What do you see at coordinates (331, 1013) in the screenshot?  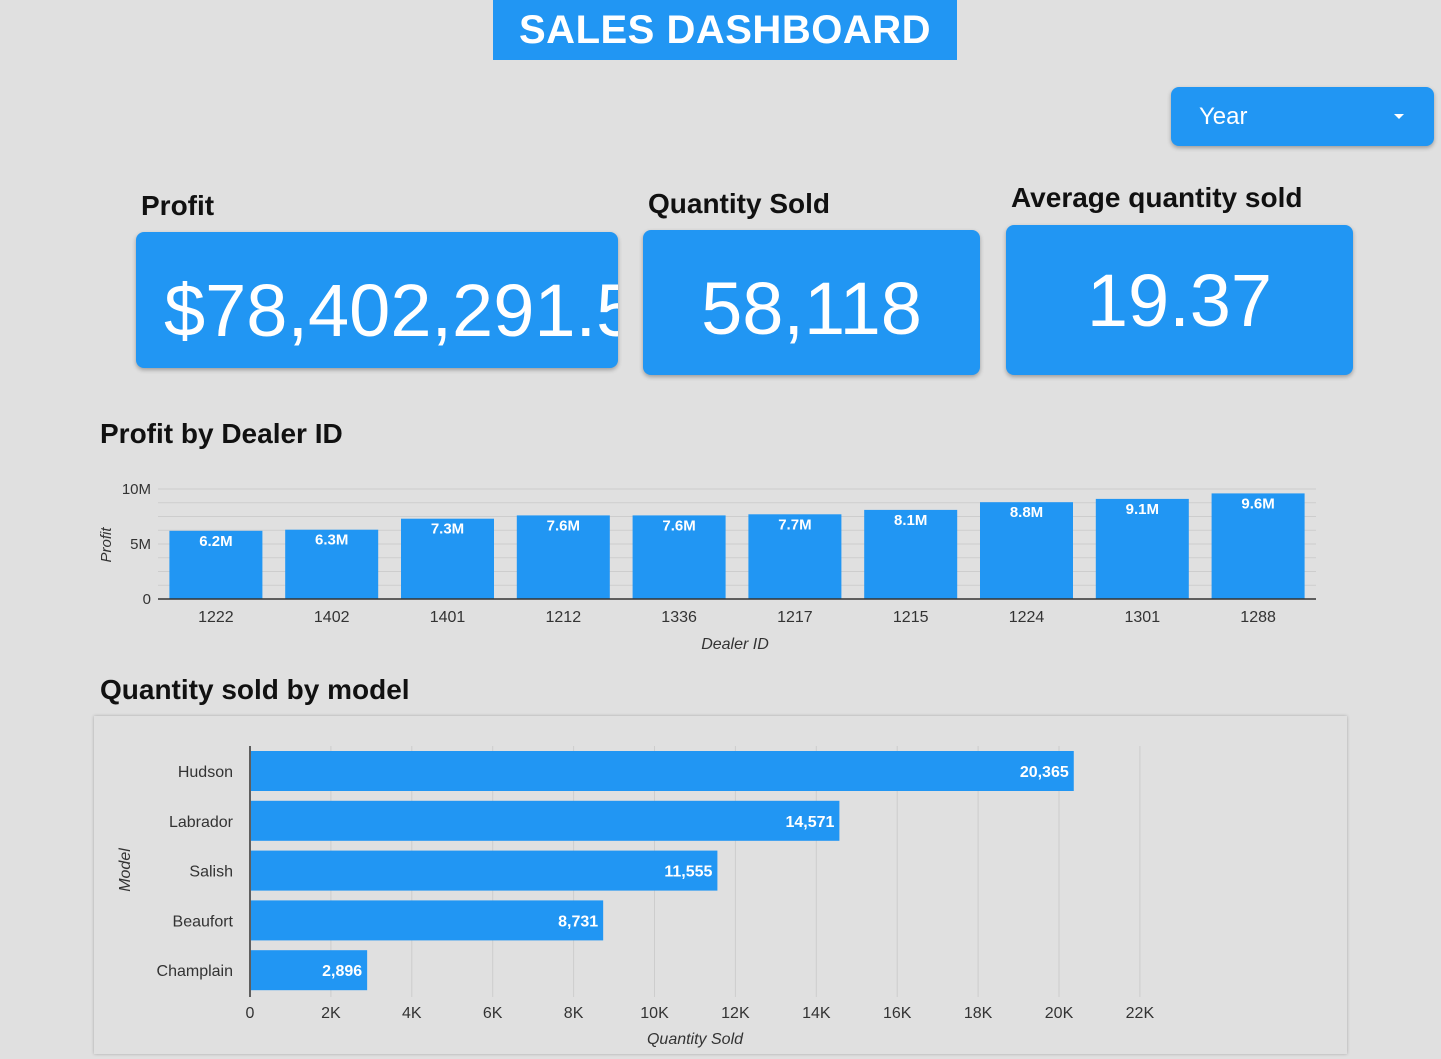 I see `x-tick-label: 2K` at bounding box center [331, 1013].